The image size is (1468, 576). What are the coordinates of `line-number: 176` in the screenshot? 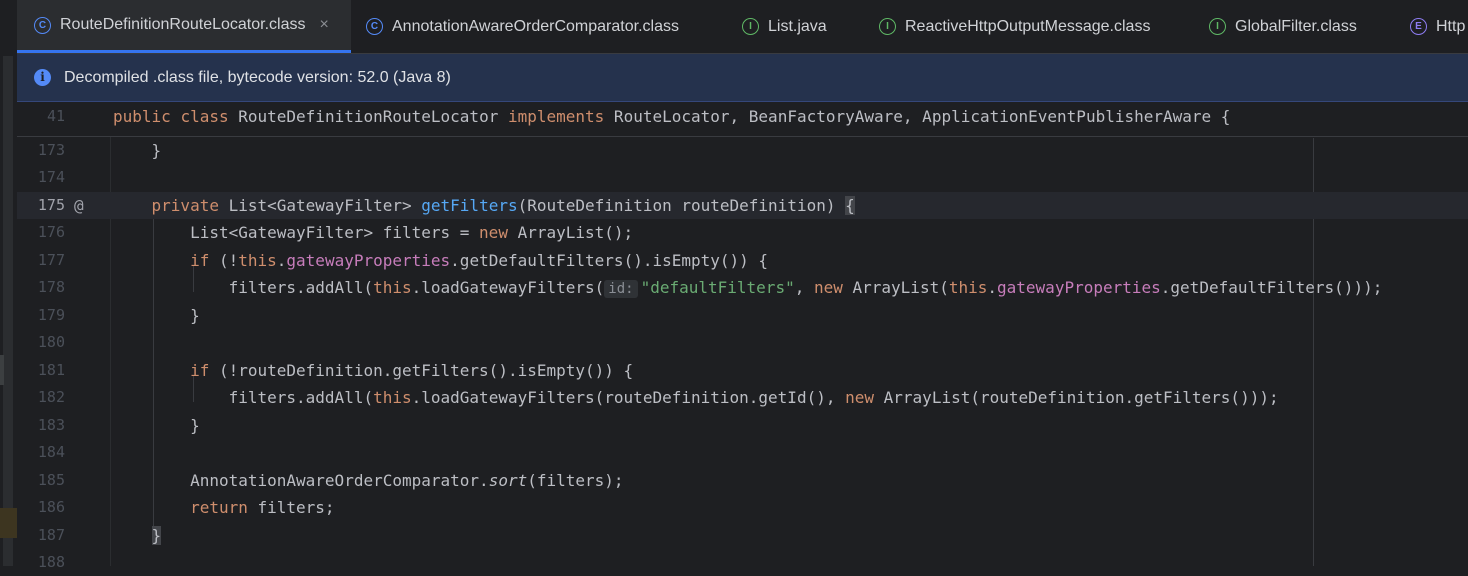 It's located at (51, 232).